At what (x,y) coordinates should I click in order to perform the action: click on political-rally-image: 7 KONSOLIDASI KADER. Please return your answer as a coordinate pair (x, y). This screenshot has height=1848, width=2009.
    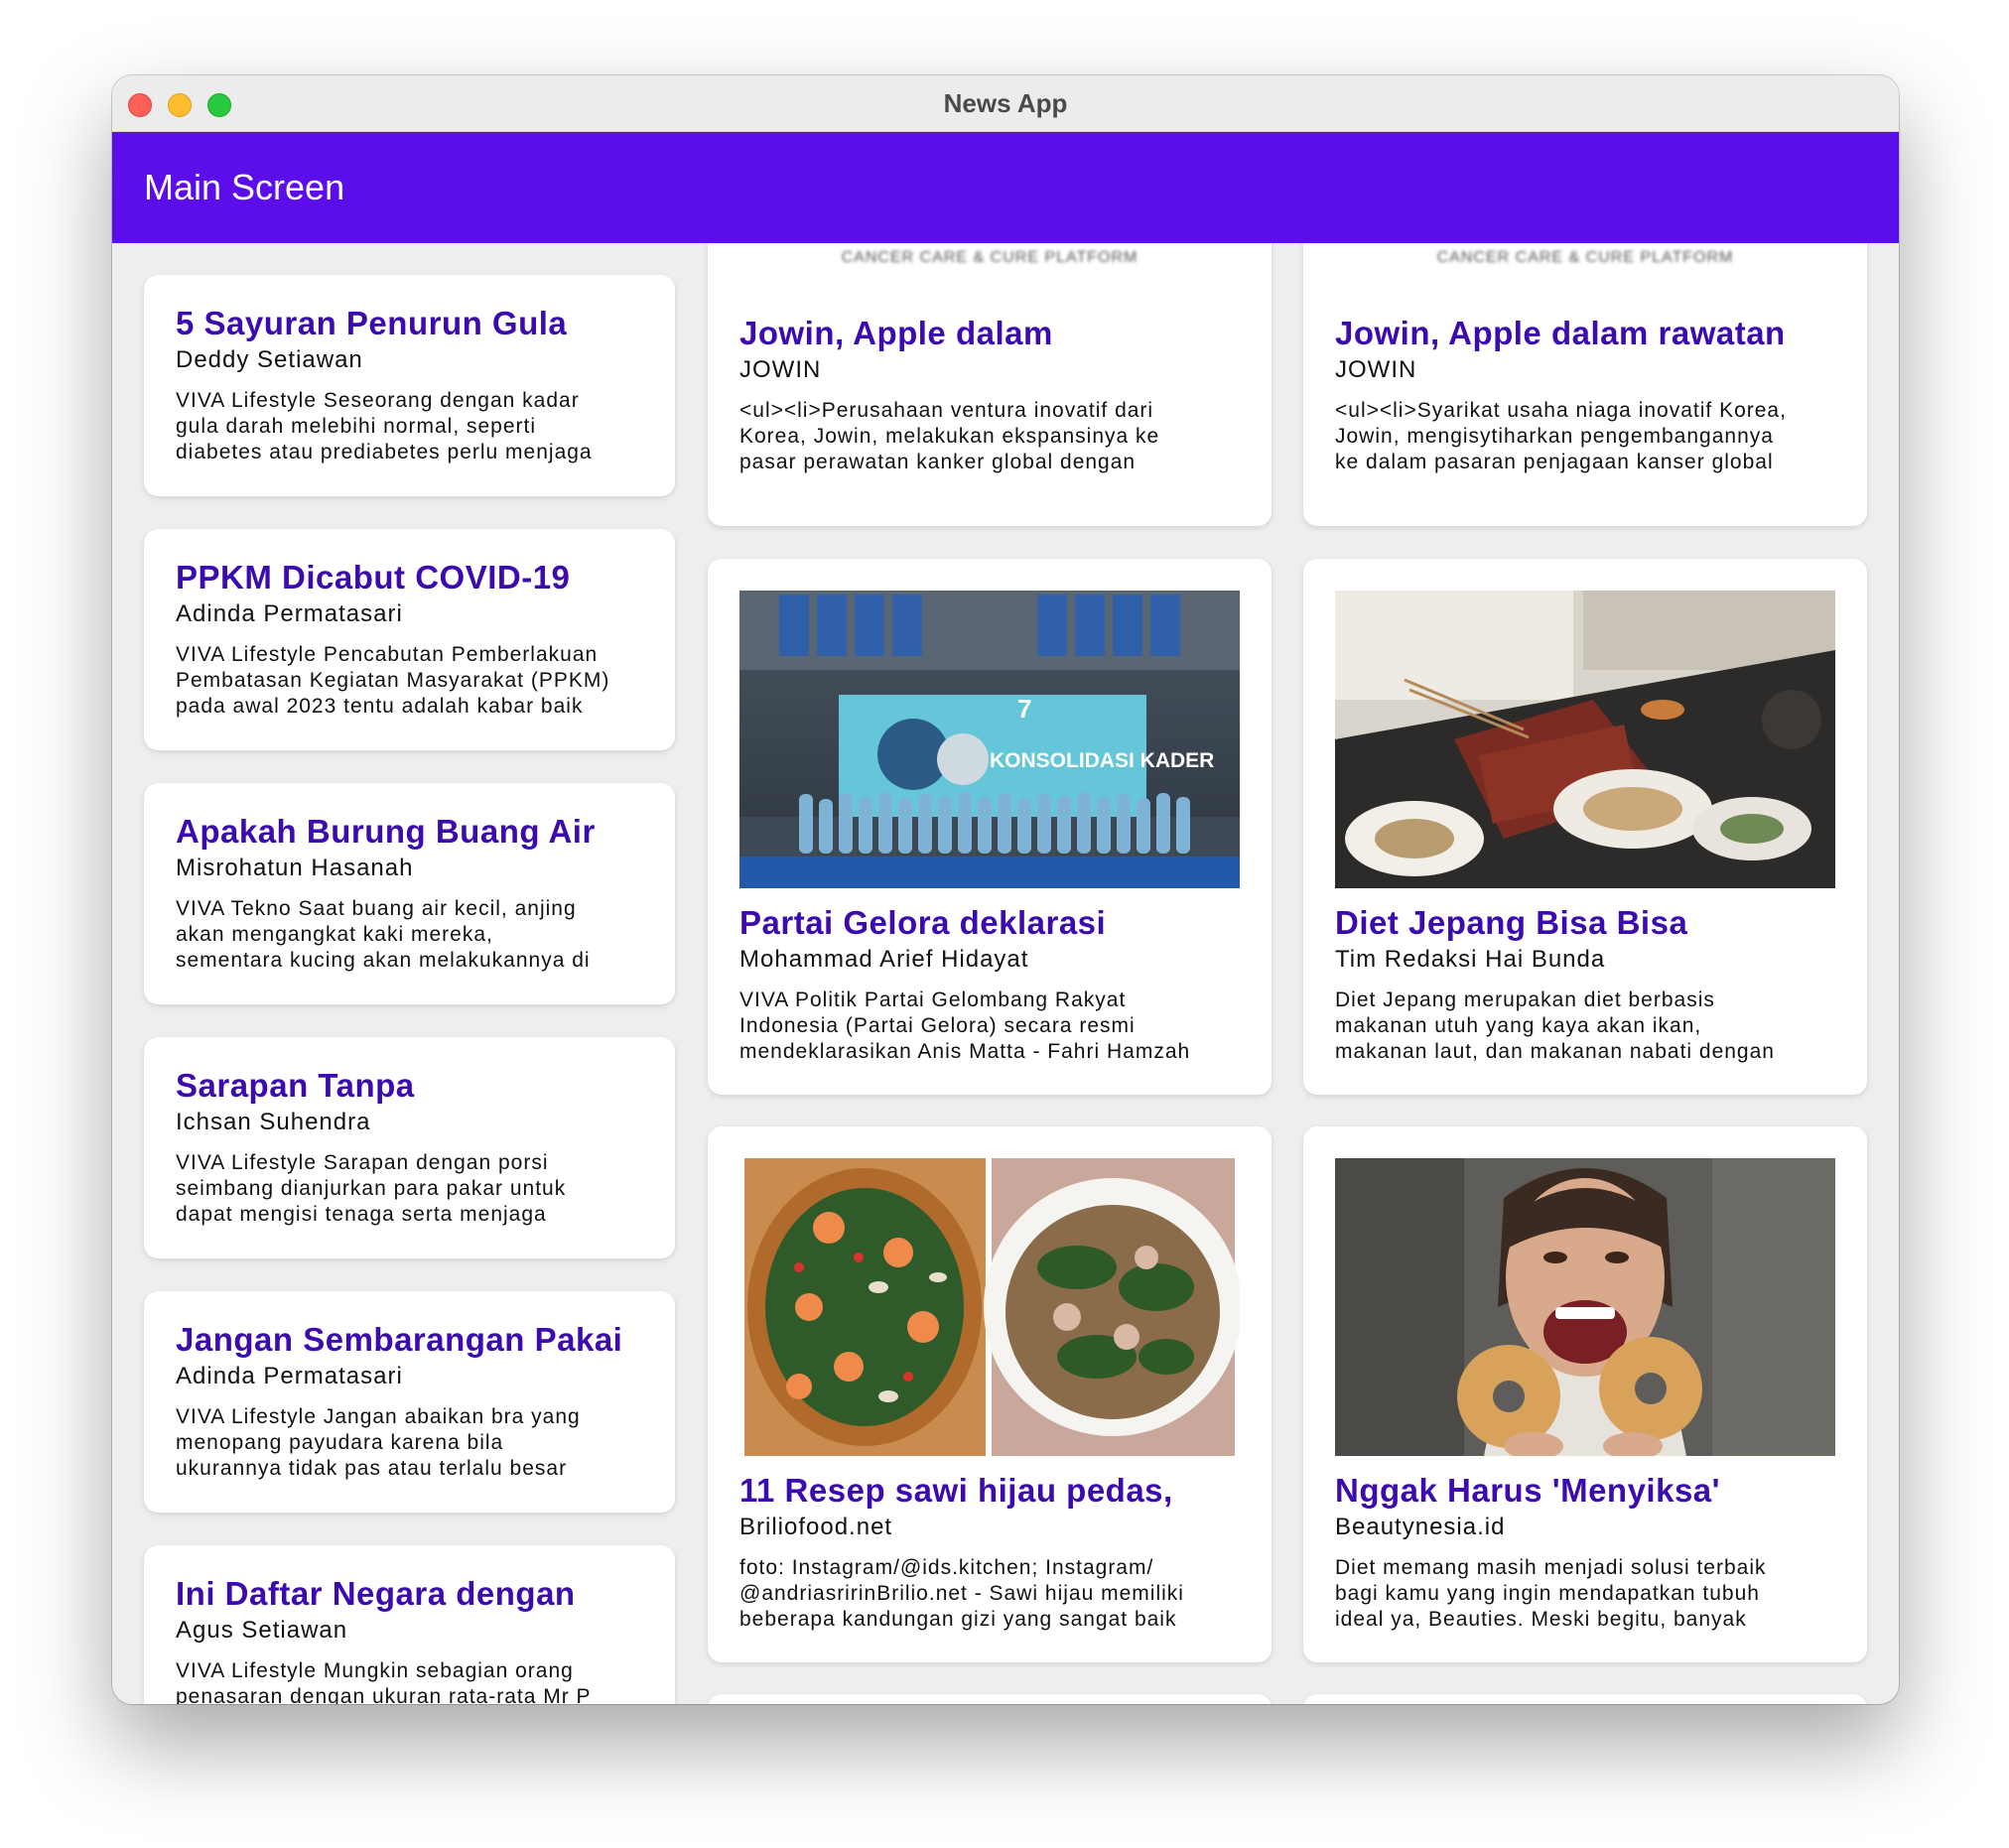
    Looking at the image, I should click on (989, 739).